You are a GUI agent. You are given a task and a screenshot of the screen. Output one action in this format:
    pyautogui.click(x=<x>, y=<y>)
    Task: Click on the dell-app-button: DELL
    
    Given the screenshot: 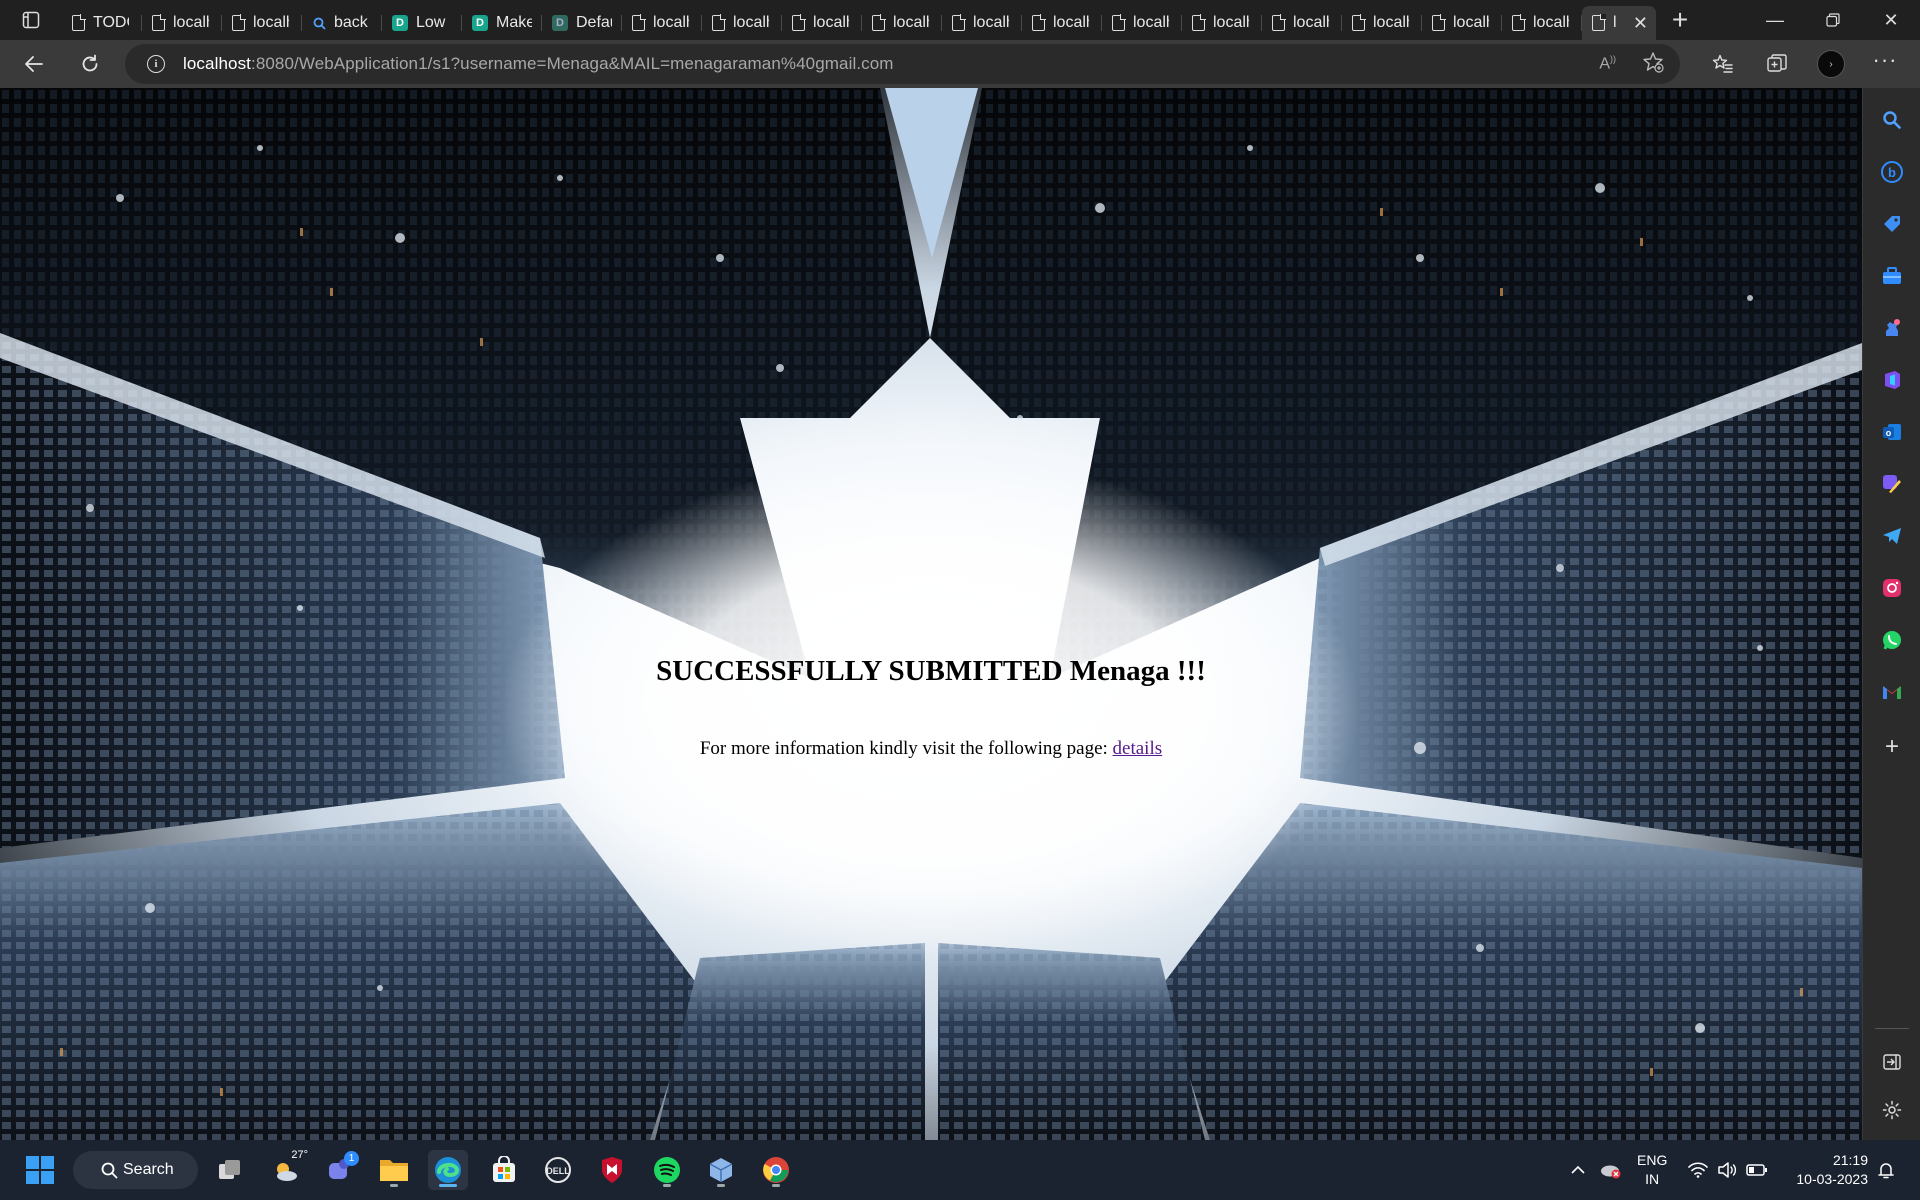 What is the action you would take?
    pyautogui.click(x=558, y=1170)
    